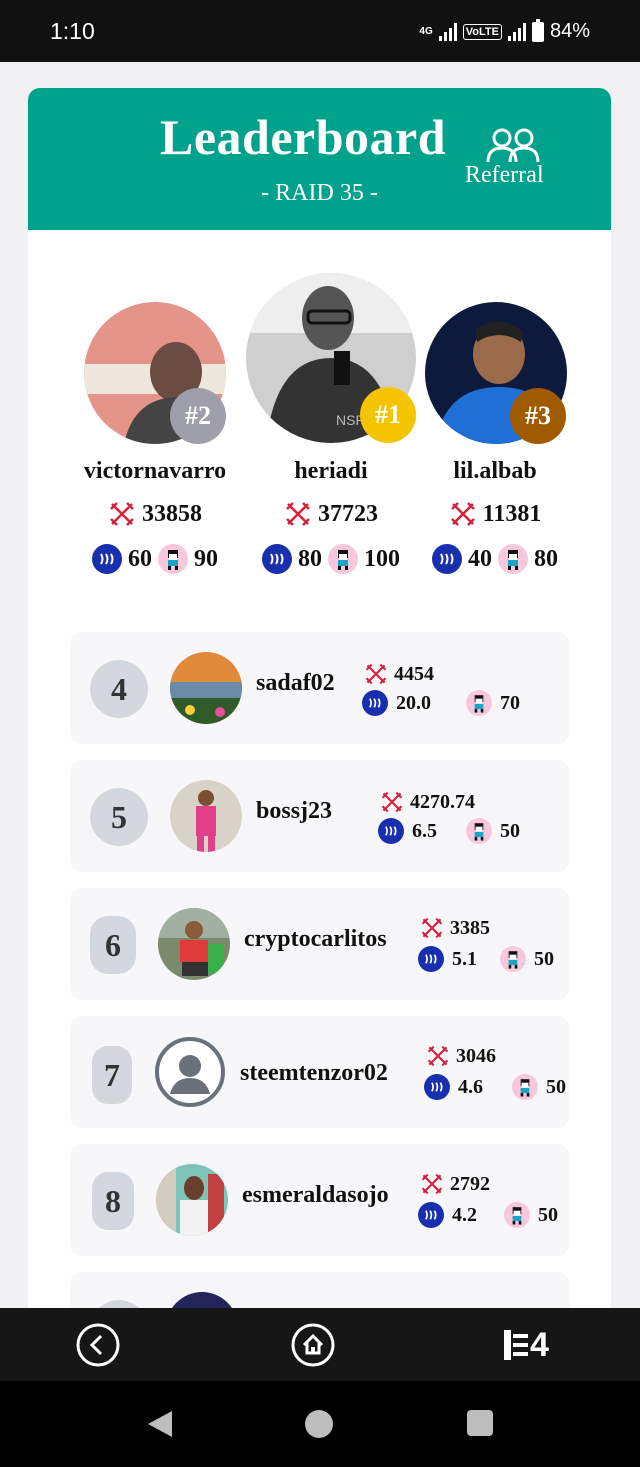 Image resolution: width=640 pixels, height=1467 pixels. I want to click on list-item: 4 sadaf02 4454 20.0 70, so click(319, 688).